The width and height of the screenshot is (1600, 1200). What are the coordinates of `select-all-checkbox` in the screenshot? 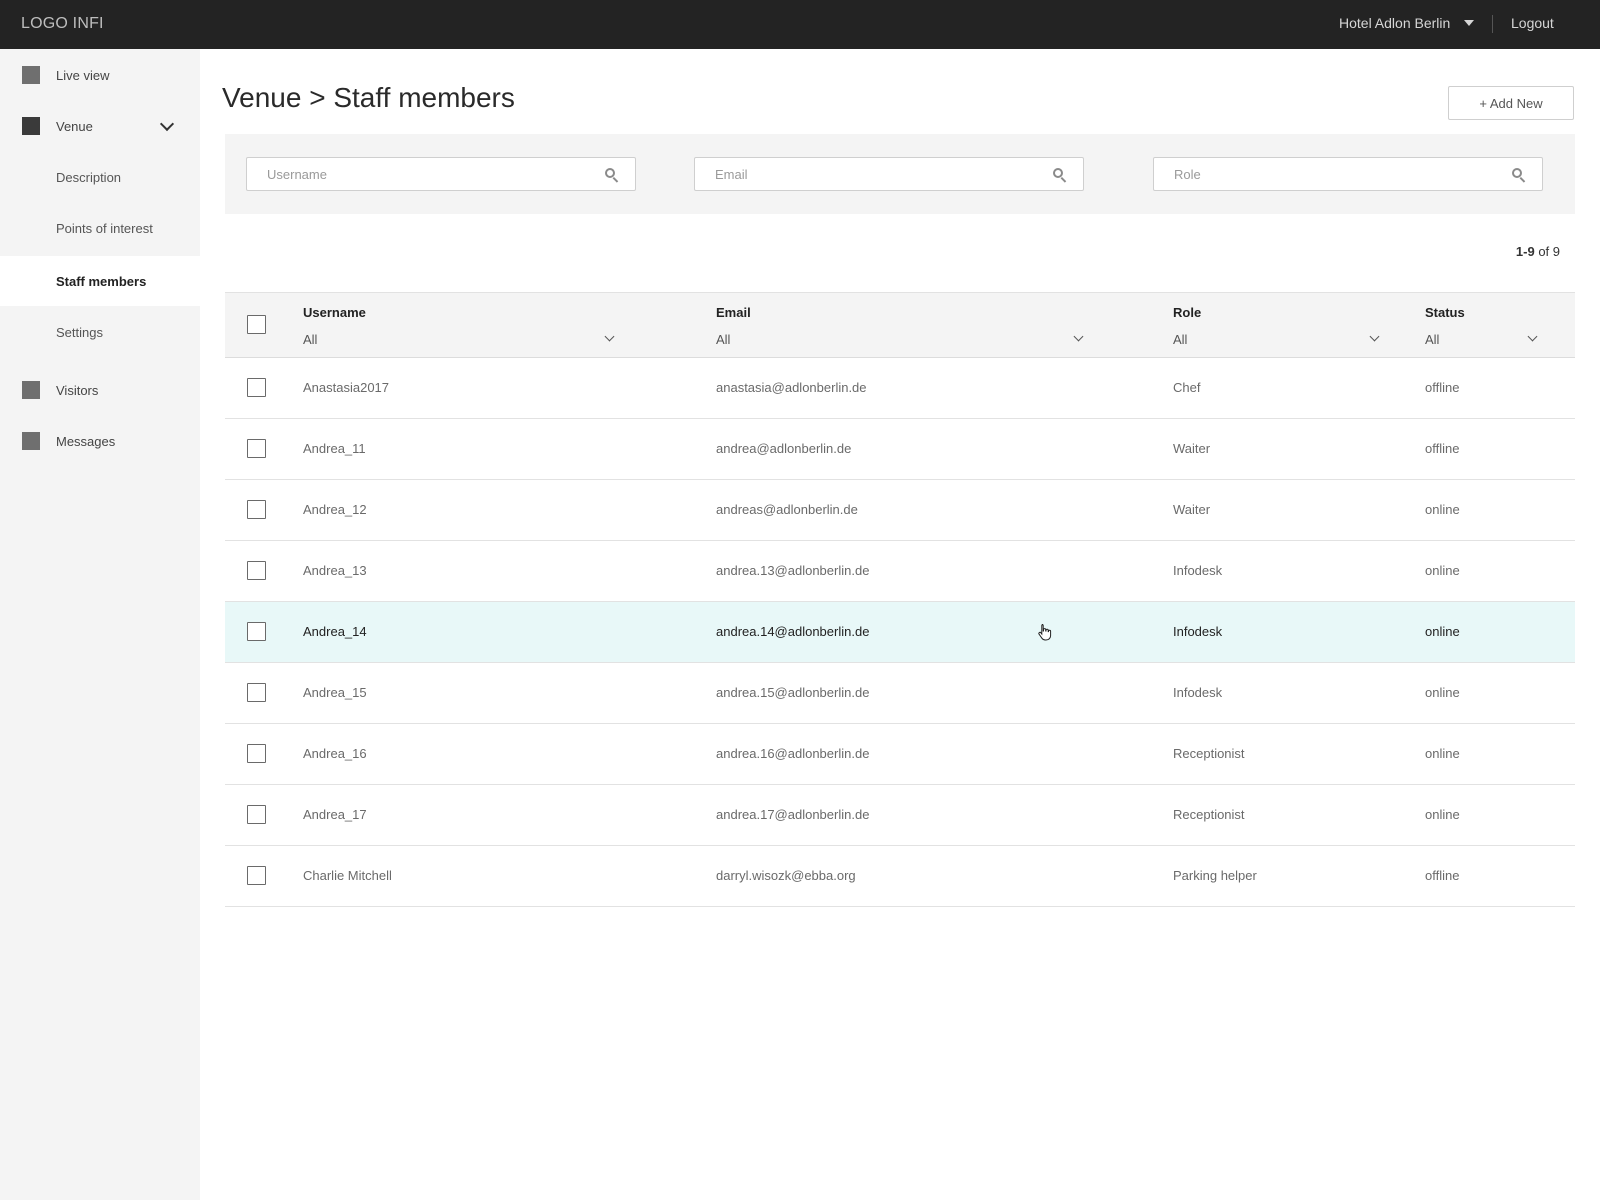 It's located at (256, 324).